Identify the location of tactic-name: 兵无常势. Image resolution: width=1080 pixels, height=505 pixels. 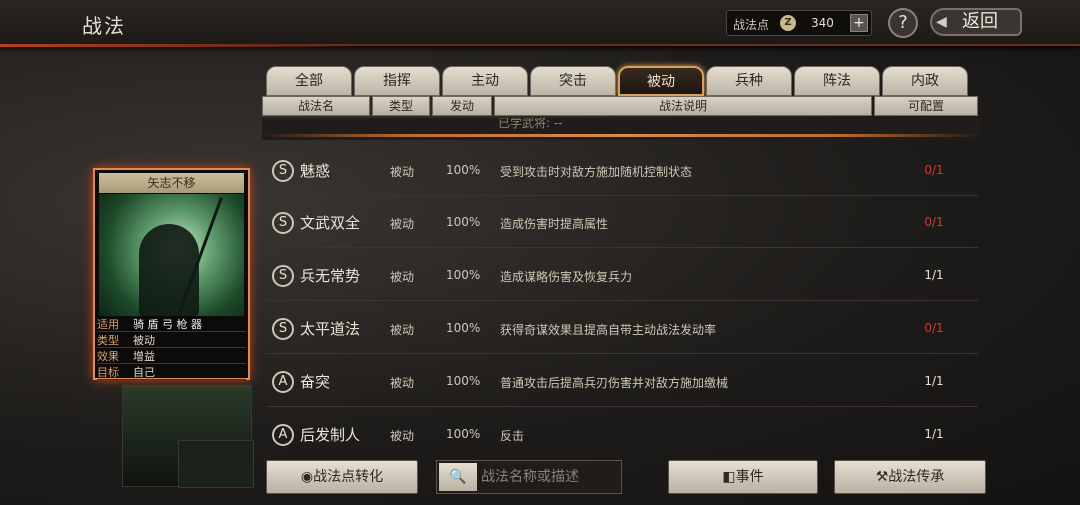
(330, 276).